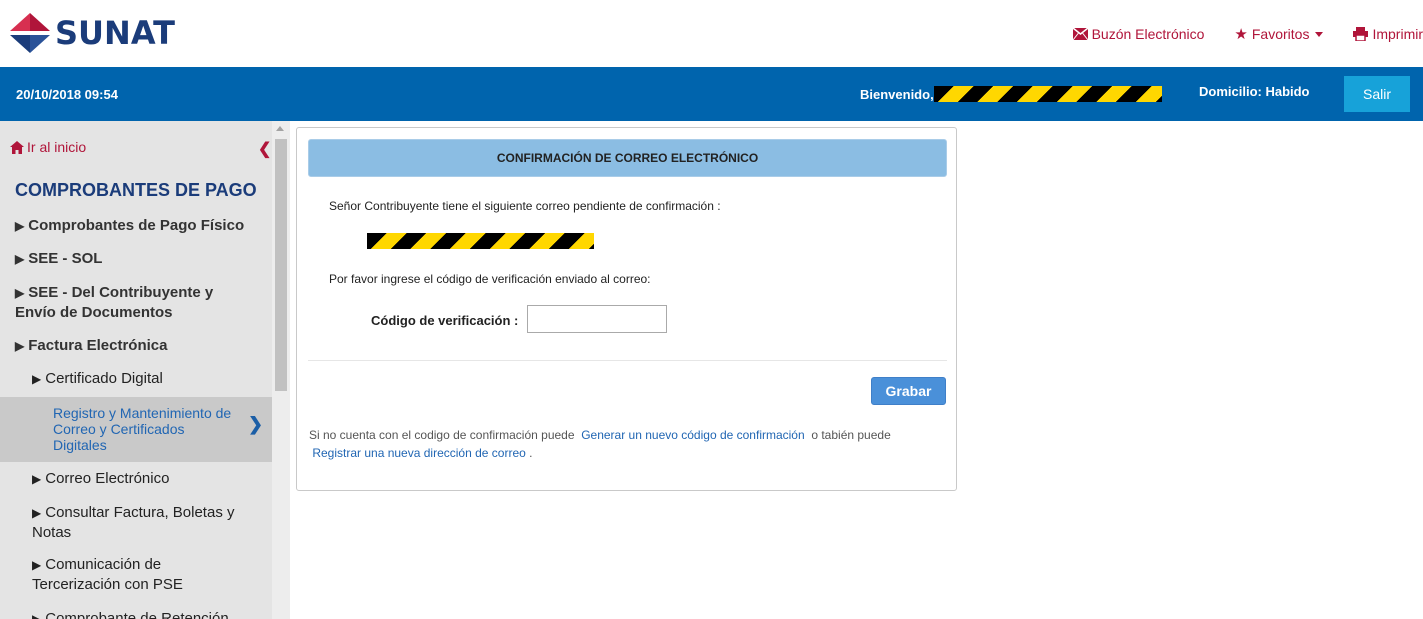 This screenshot has width=1423, height=619. I want to click on sidebar-item-factura-electronica: ▶ Factura Electrónica, so click(140, 346).